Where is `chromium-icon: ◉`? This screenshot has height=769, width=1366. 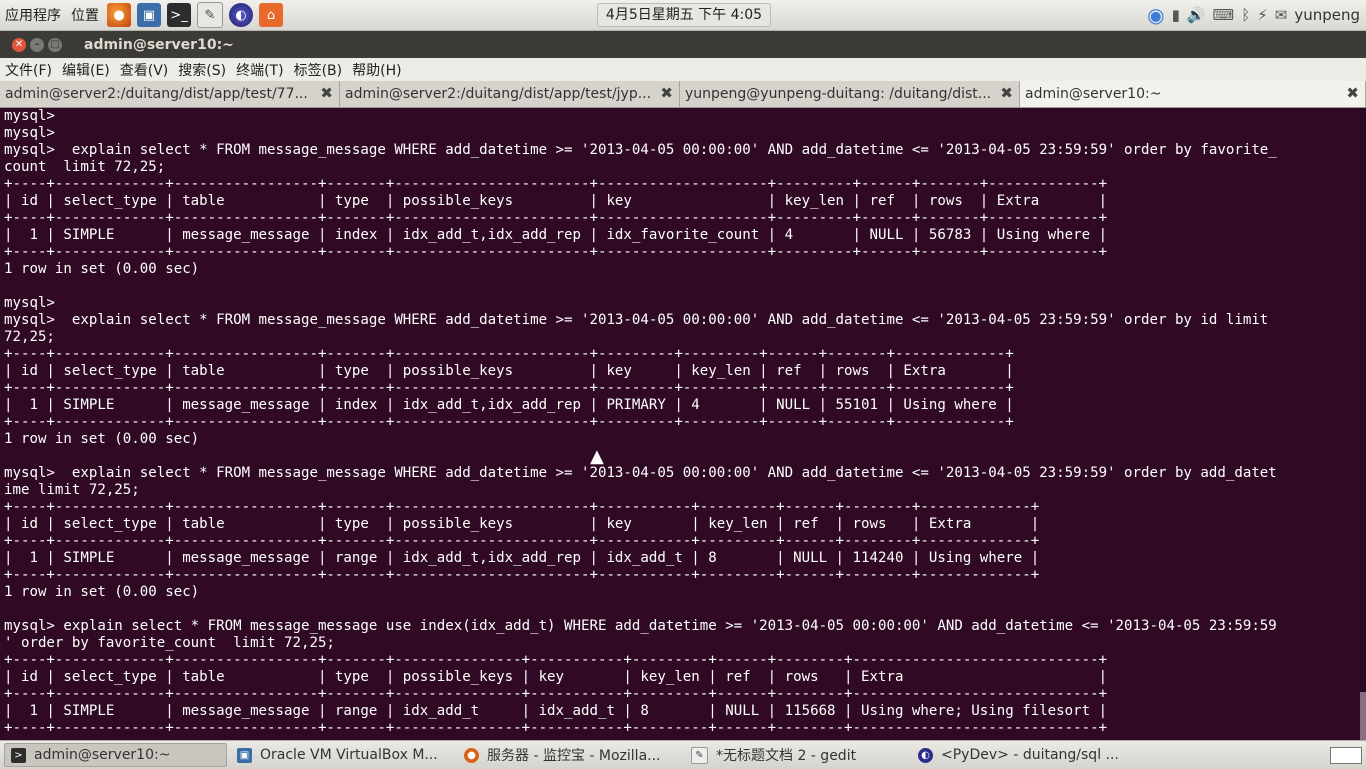
chromium-icon: ◉ is located at coordinates (1155, 15).